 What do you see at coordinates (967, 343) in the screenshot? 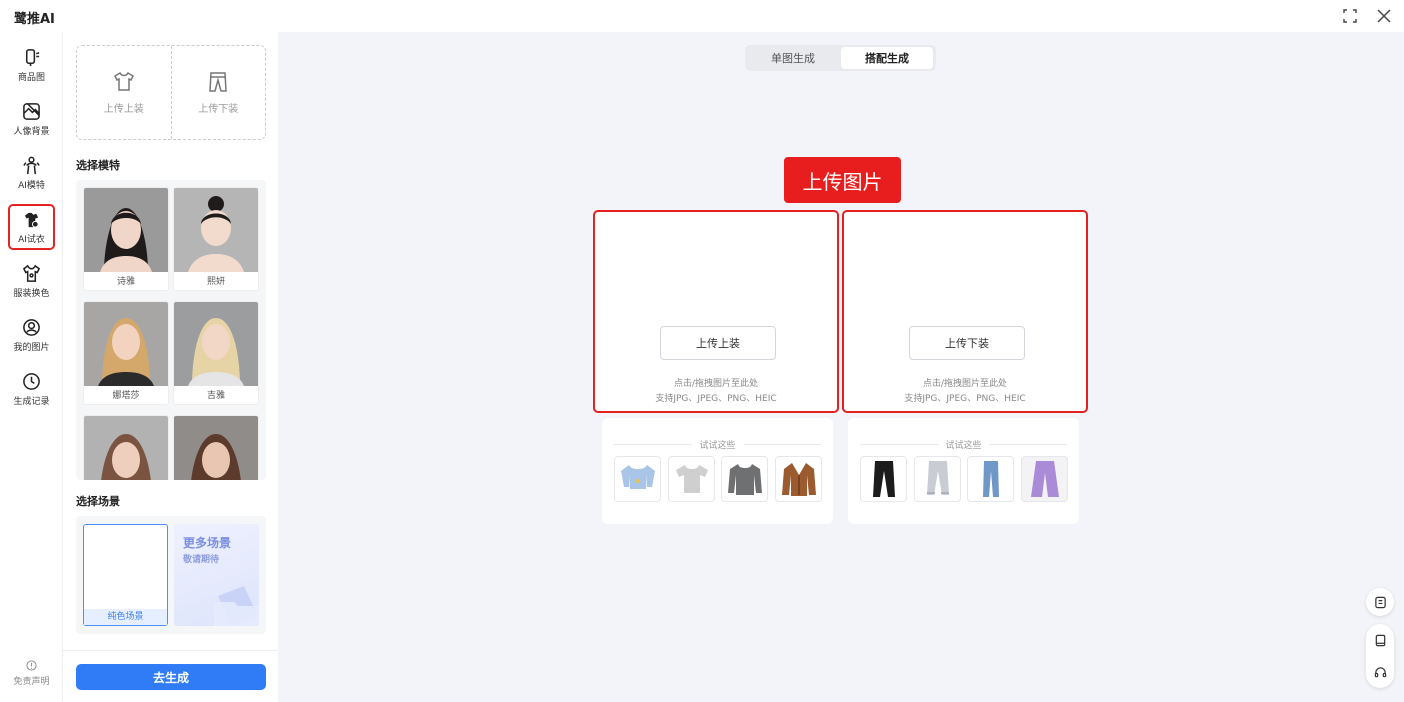
I see `upload-bottom-slot-button: 上传下装` at bounding box center [967, 343].